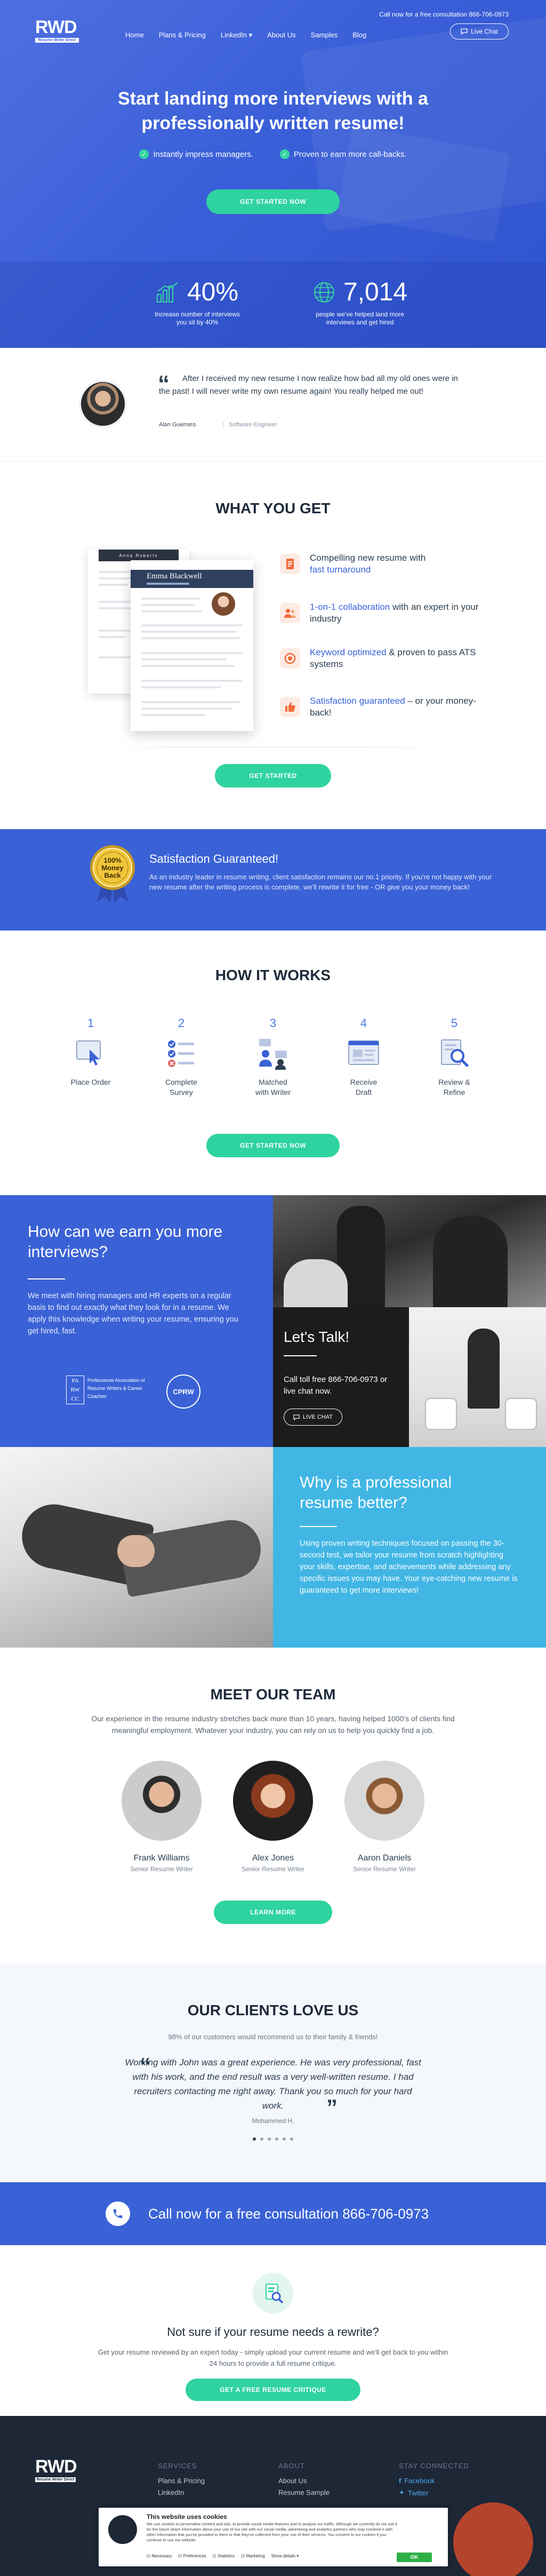 The height and width of the screenshot is (2576, 546). Describe the element at coordinates (454, 1087) in the screenshot. I see `step-label: Review & Refine` at that location.